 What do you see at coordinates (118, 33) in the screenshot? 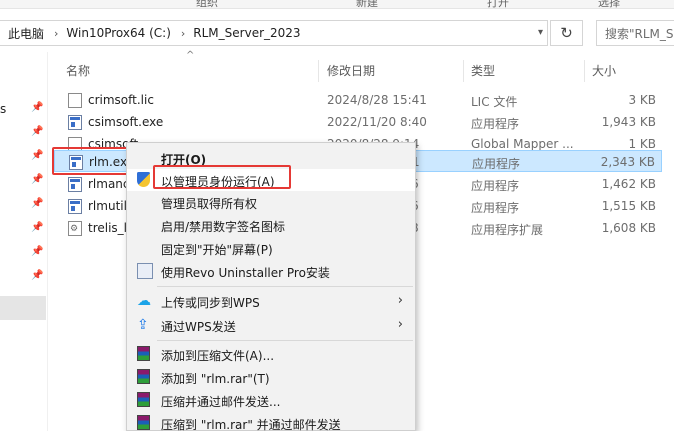
I see `crumb-drive: Win10Prox64 (C:)` at bounding box center [118, 33].